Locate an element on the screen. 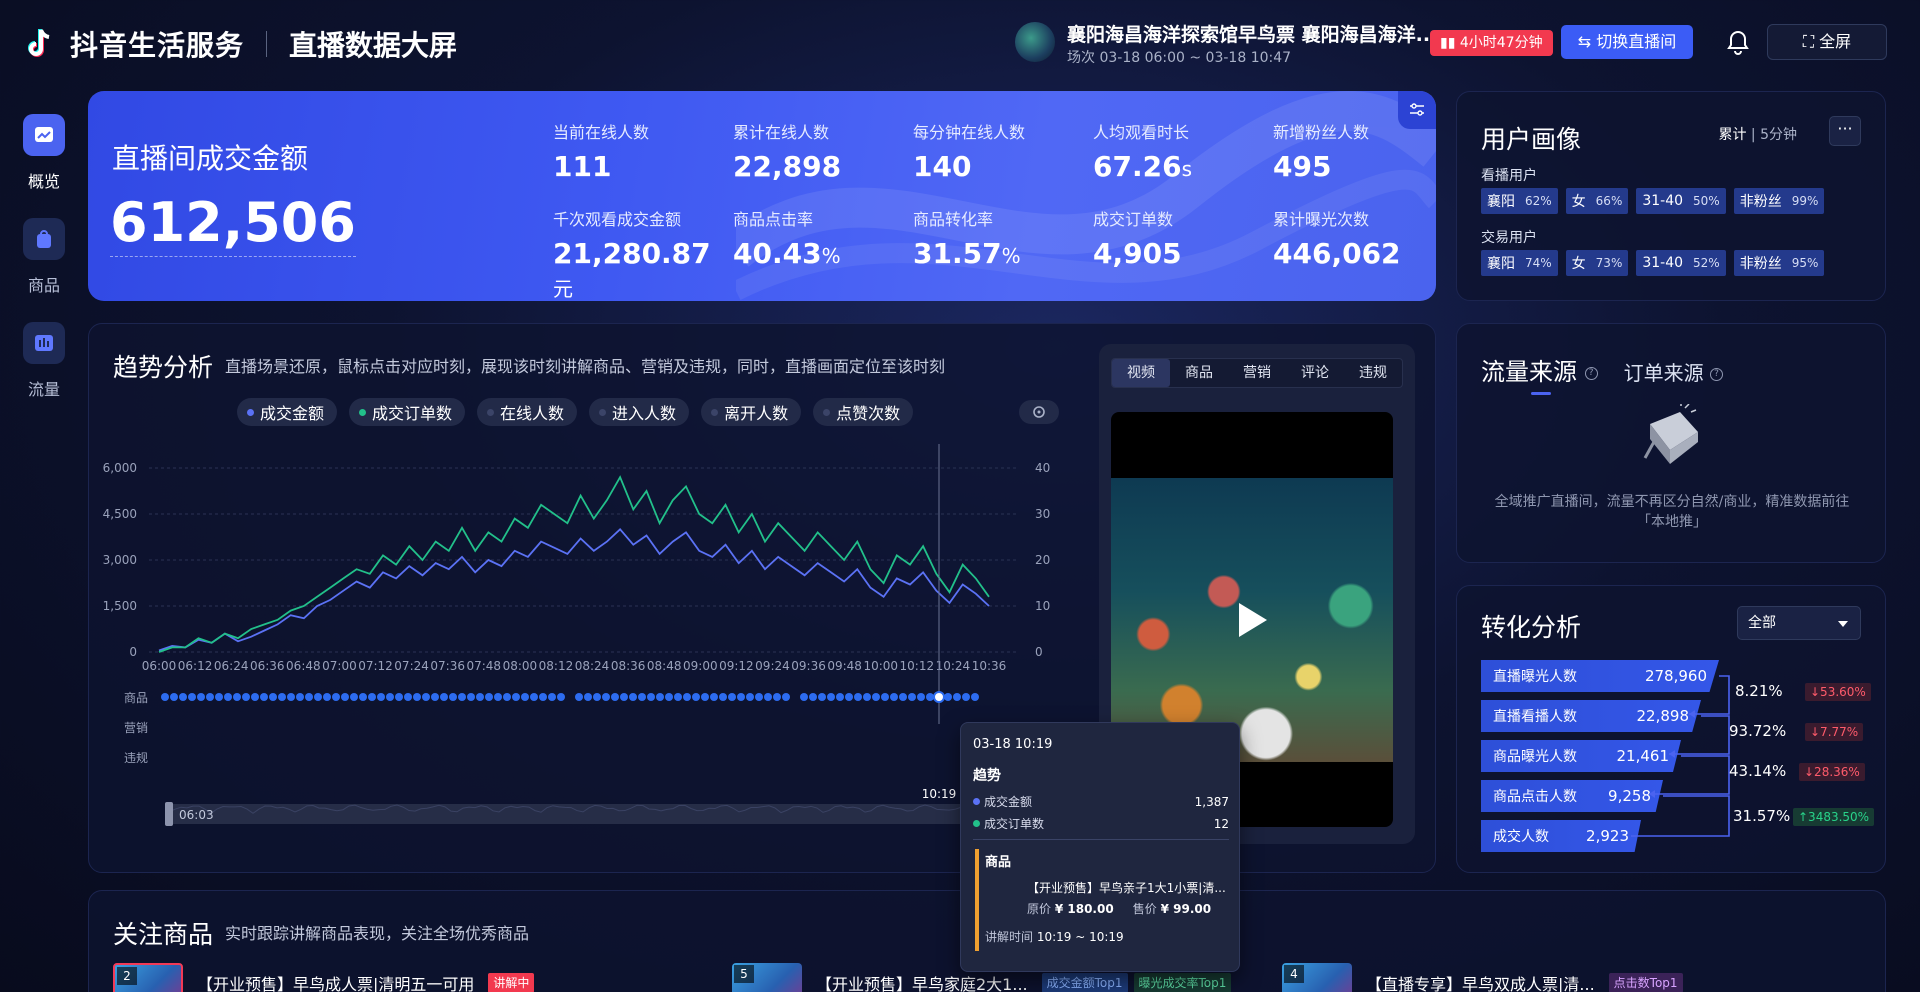  legend-enter: 进入人数 is located at coordinates (639, 412).